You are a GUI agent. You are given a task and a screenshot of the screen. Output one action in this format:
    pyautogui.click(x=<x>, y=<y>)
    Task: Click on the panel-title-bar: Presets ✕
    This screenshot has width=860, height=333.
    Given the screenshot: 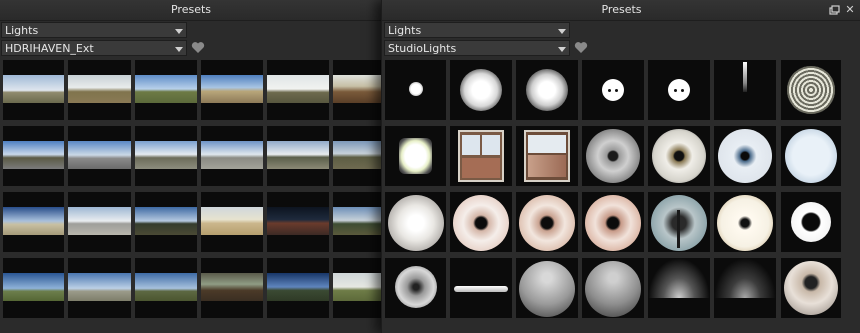 What is the action you would take?
    pyautogui.click(x=621, y=10)
    